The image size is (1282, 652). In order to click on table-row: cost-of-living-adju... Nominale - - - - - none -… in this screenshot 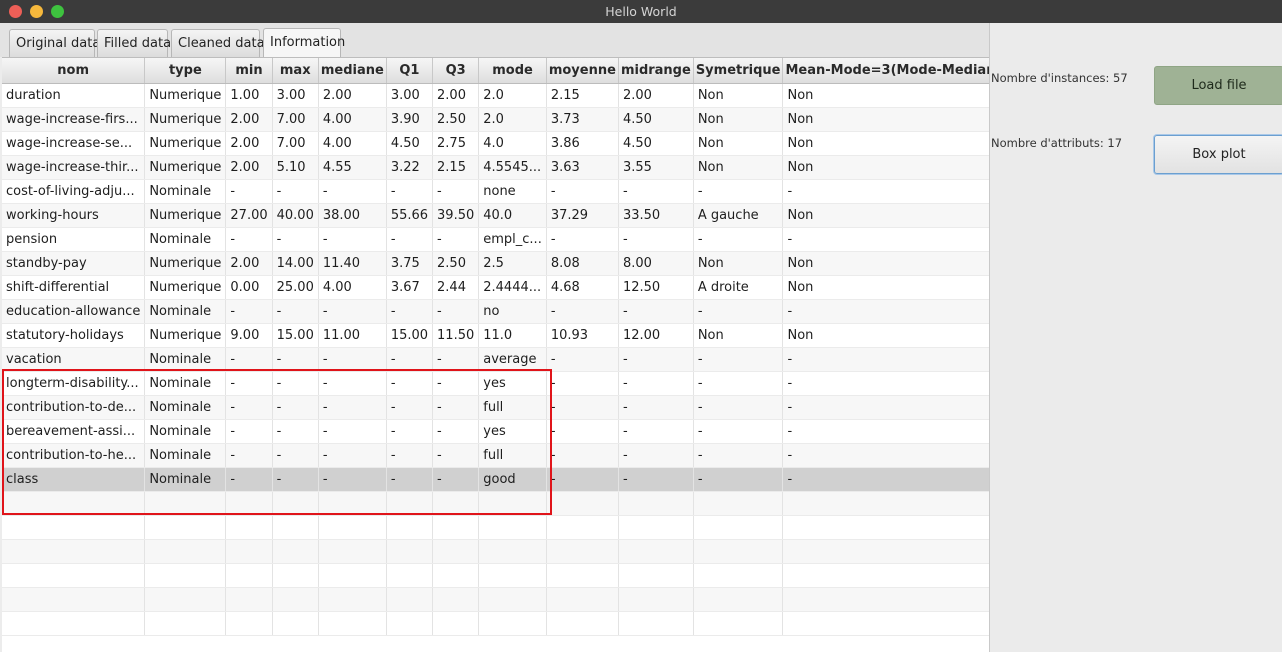, I will do `click(495, 191)`.